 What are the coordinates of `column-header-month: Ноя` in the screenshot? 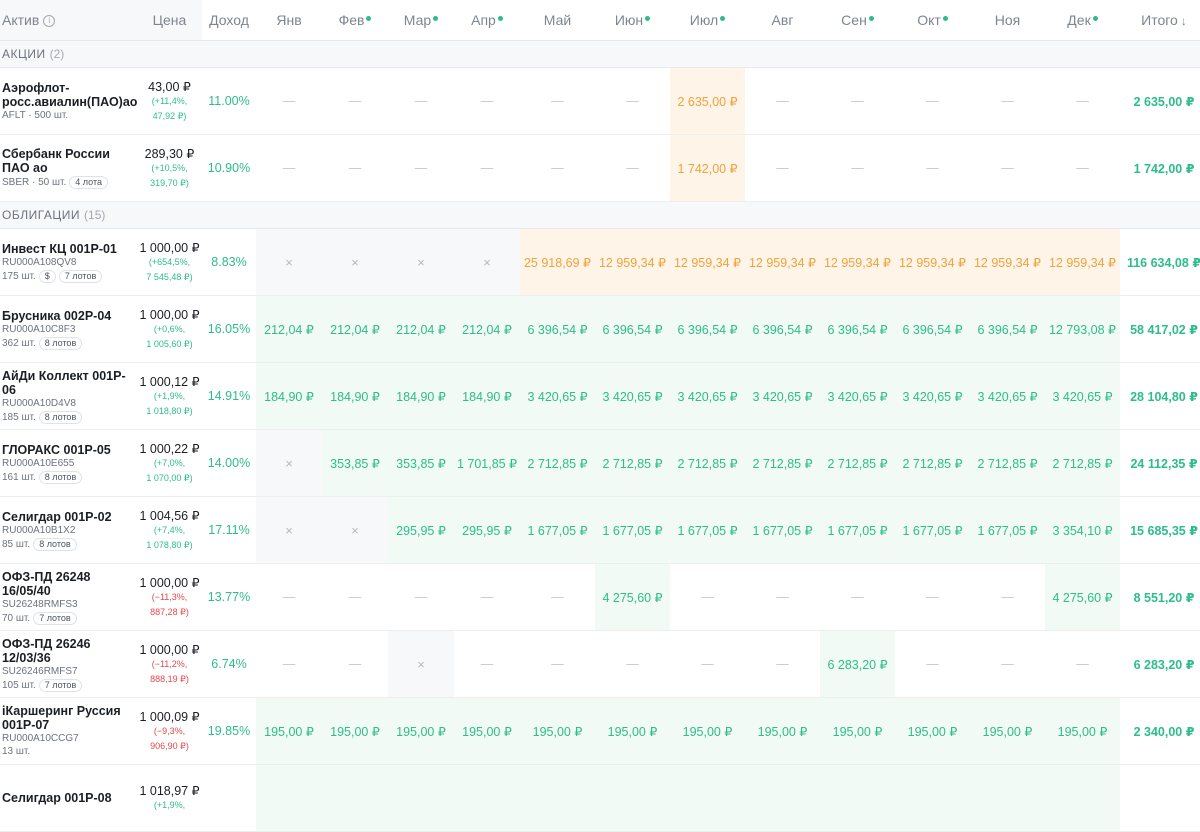 It's located at (1007, 20).